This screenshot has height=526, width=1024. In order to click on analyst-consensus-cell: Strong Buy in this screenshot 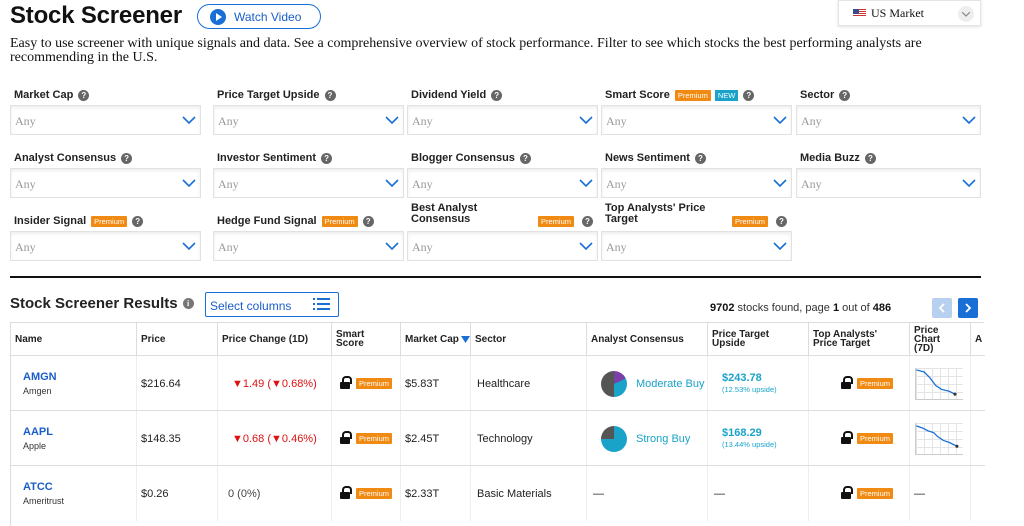, I will do `click(647, 438)`.